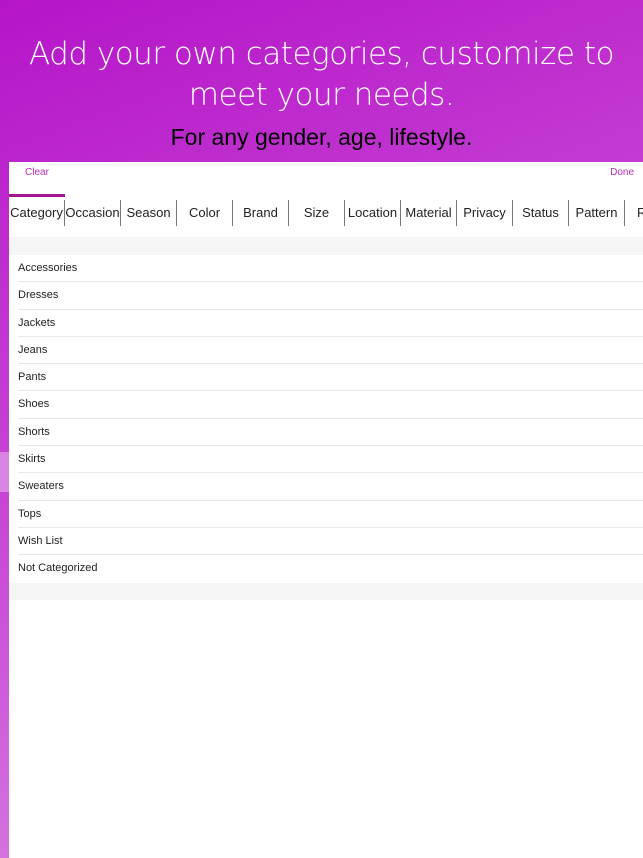  I want to click on promo-subtitle: For any gender, age, lifestyle., so click(321, 137).